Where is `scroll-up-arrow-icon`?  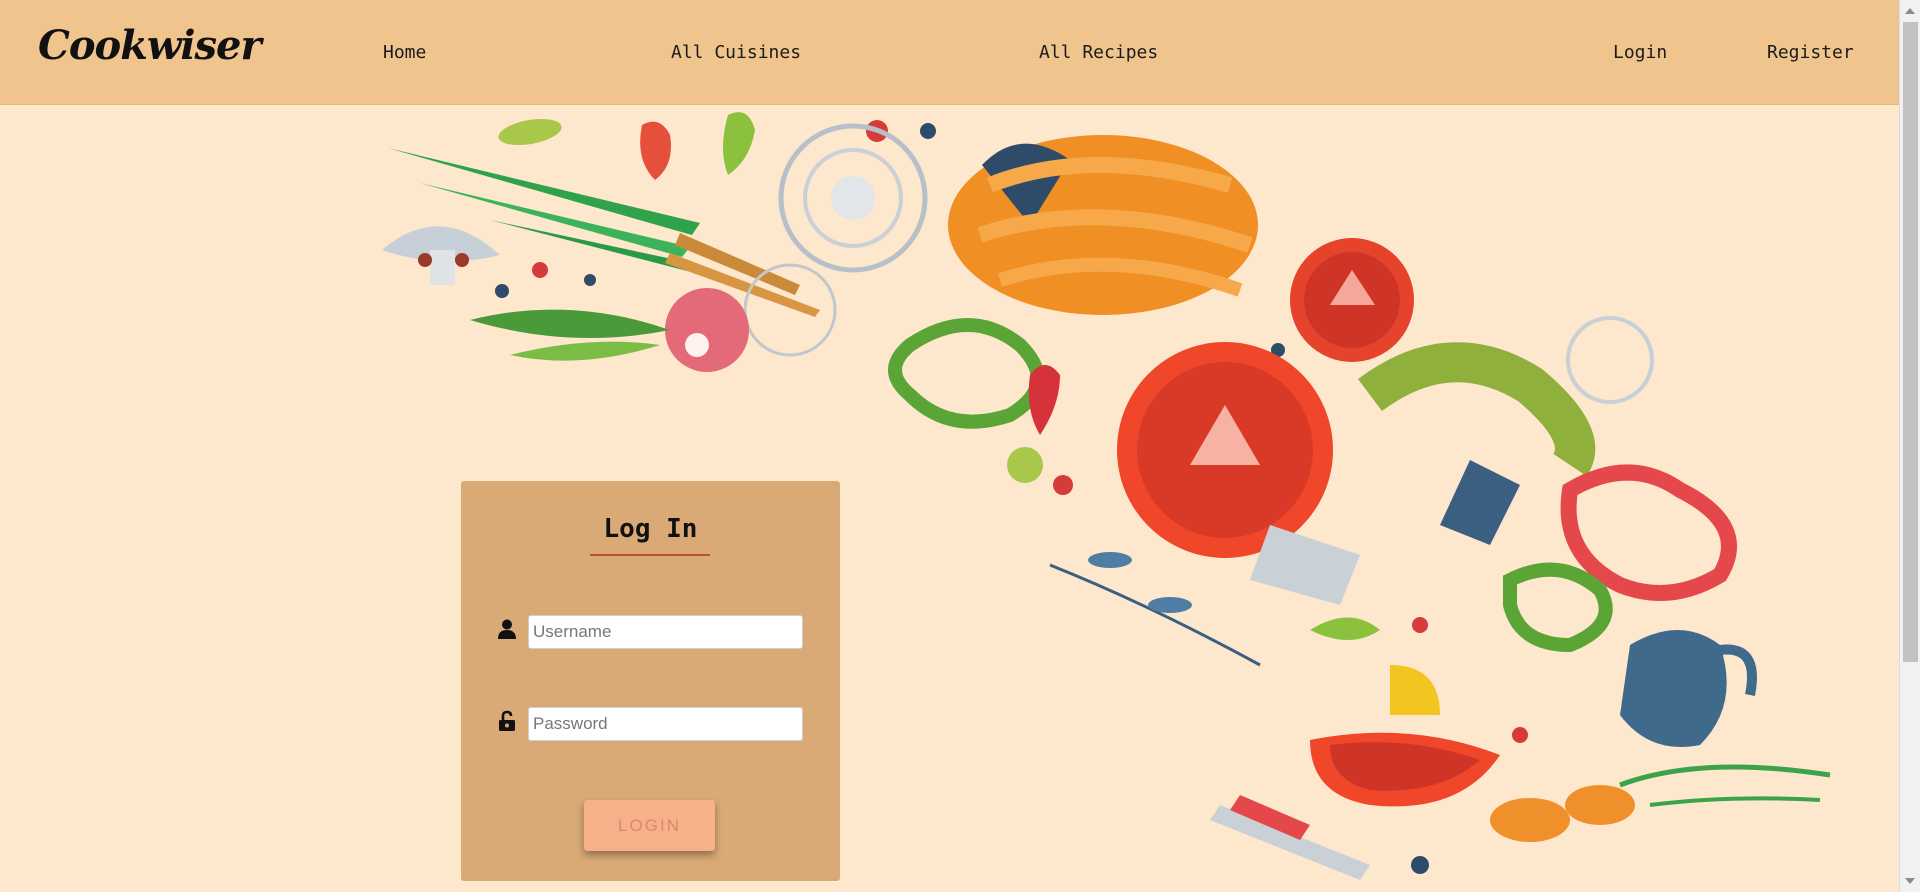
scroll-up-arrow-icon is located at coordinates (1910, 11).